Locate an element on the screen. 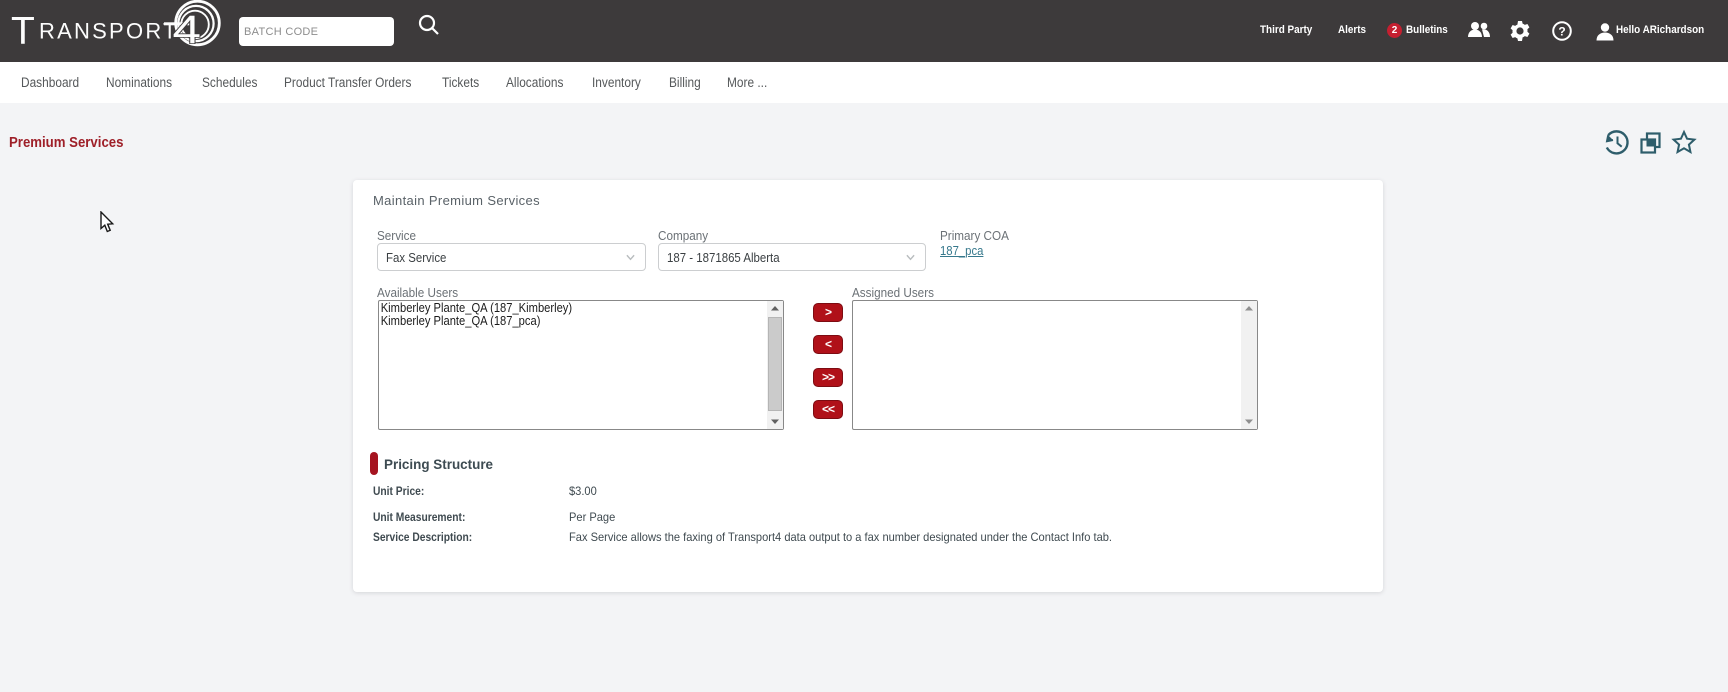 The width and height of the screenshot is (1728, 692). svg-text: RANSPORT is located at coordinates (108, 31).